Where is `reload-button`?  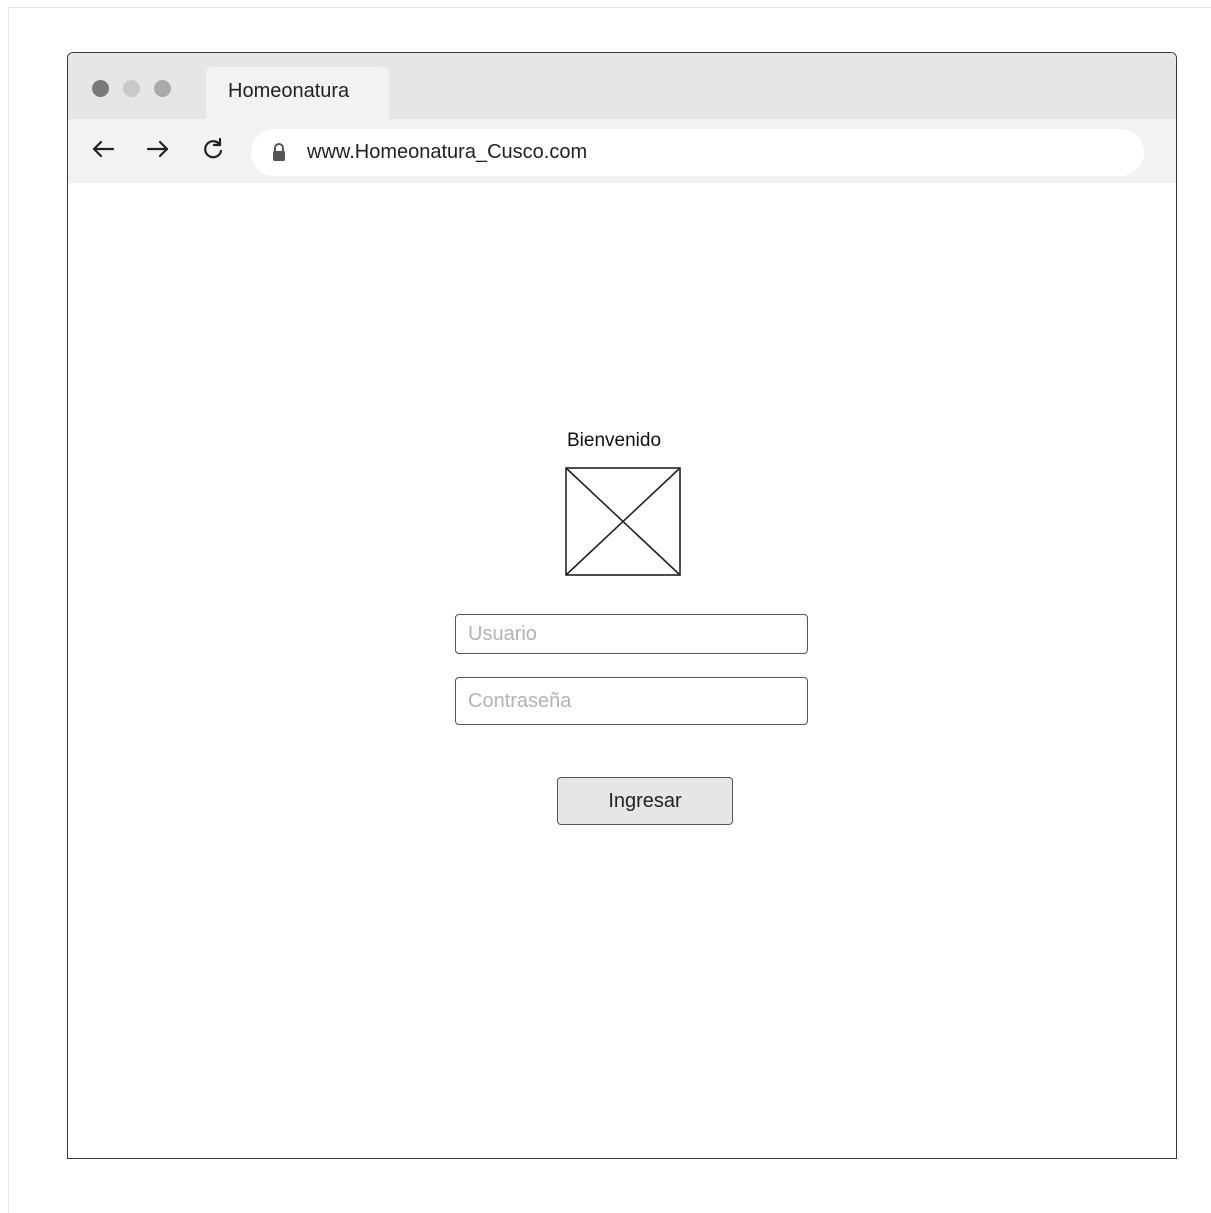
reload-button is located at coordinates (213, 149).